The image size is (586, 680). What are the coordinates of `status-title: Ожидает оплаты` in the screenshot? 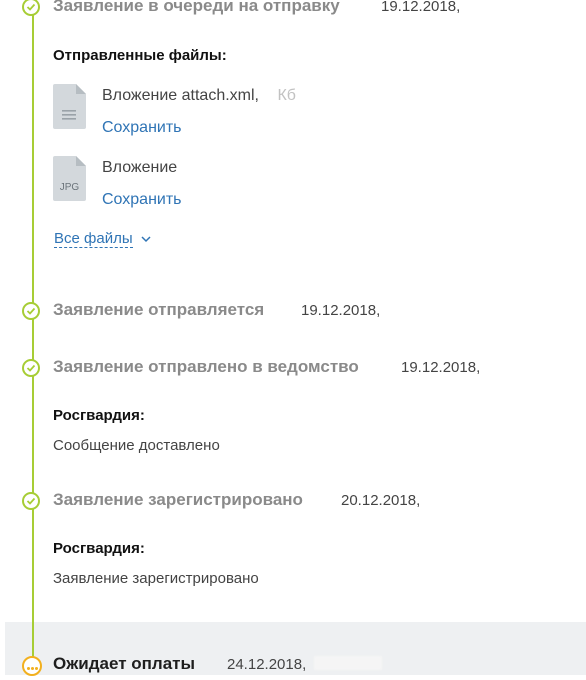 It's located at (124, 663).